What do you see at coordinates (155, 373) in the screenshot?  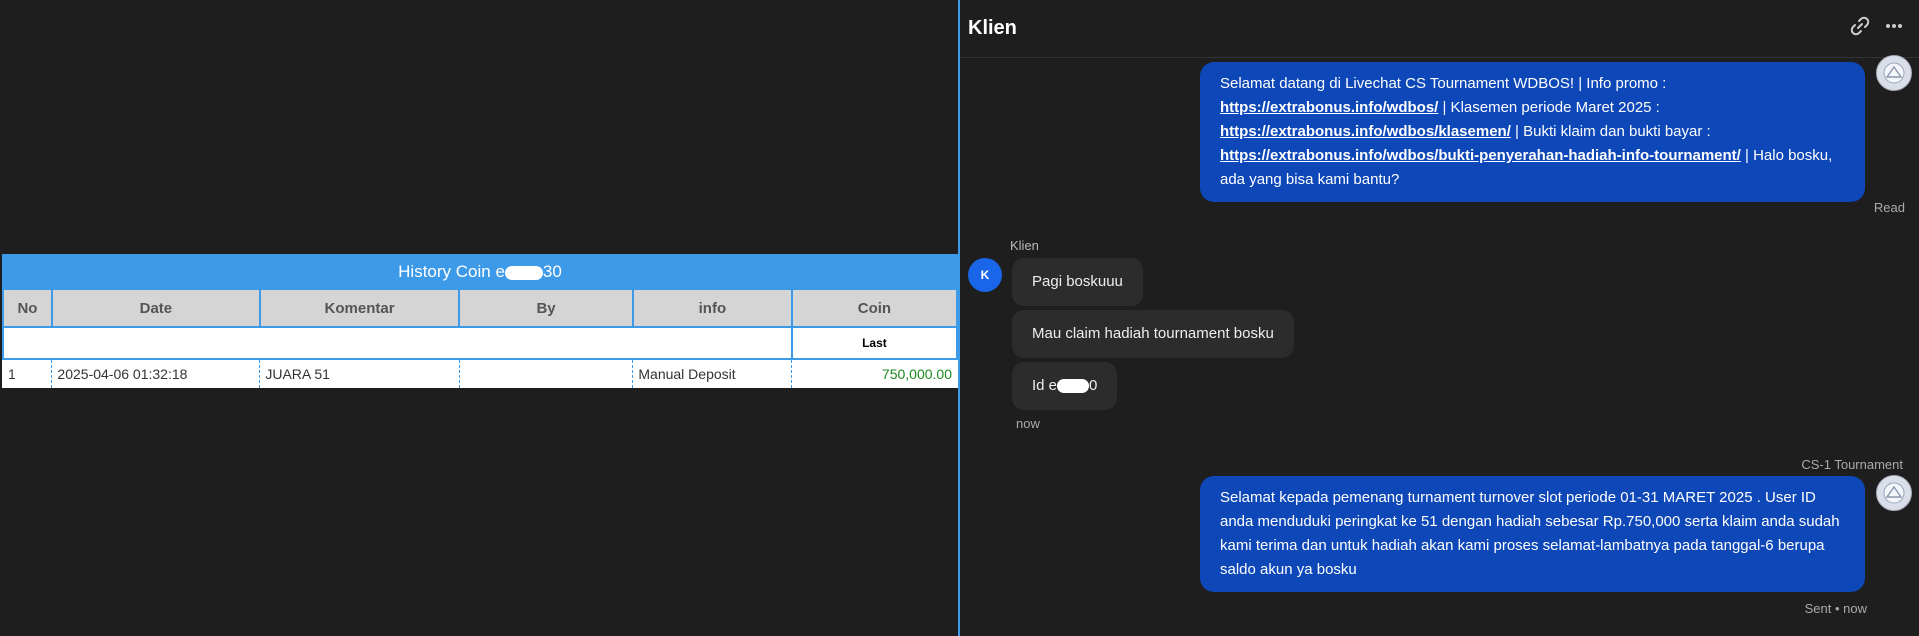 I see `cell-date: 2025-04-06 01:32:18` at bounding box center [155, 373].